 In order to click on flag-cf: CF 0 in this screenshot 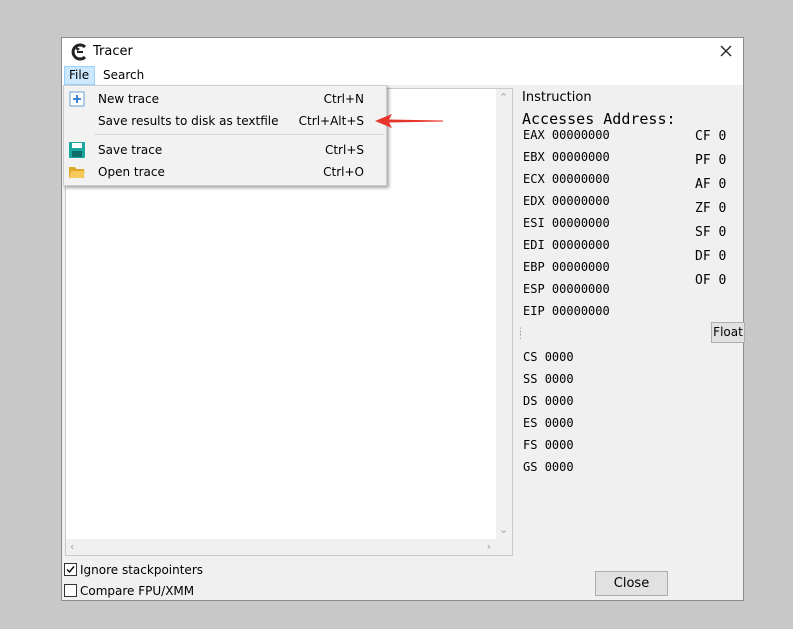, I will do `click(710, 136)`.